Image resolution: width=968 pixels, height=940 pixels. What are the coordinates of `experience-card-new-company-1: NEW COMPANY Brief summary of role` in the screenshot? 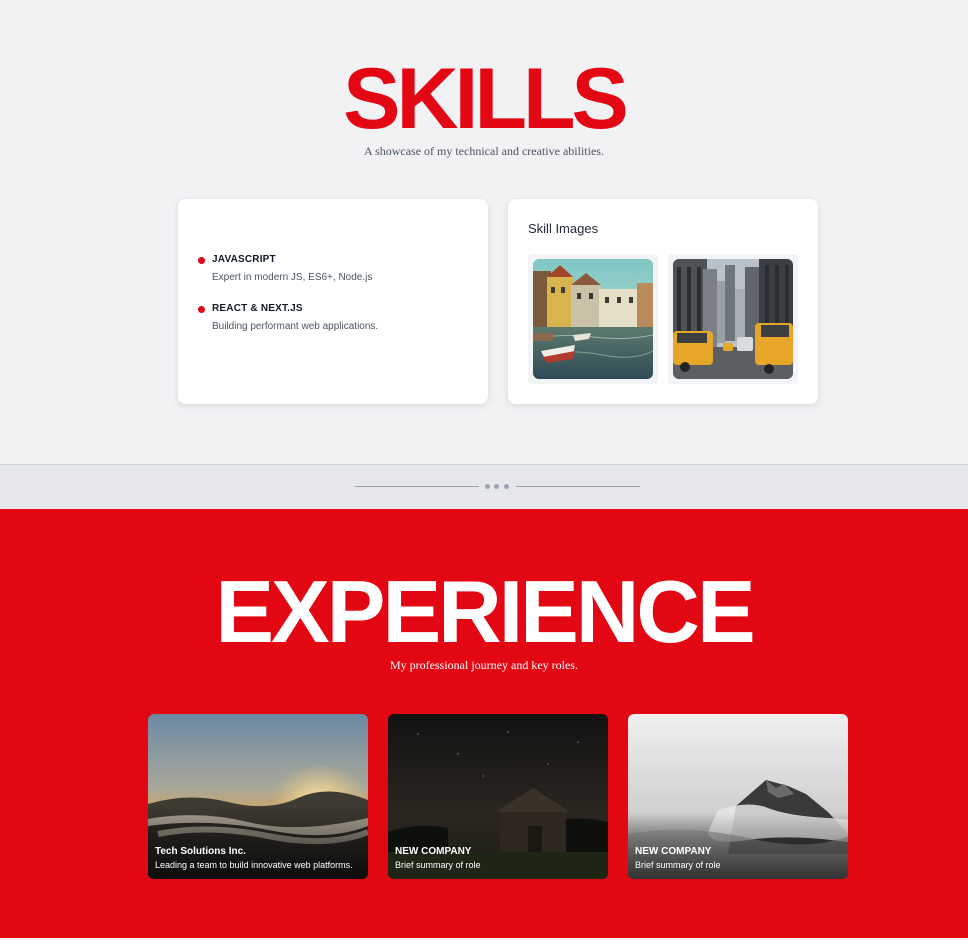 It's located at (498, 796).